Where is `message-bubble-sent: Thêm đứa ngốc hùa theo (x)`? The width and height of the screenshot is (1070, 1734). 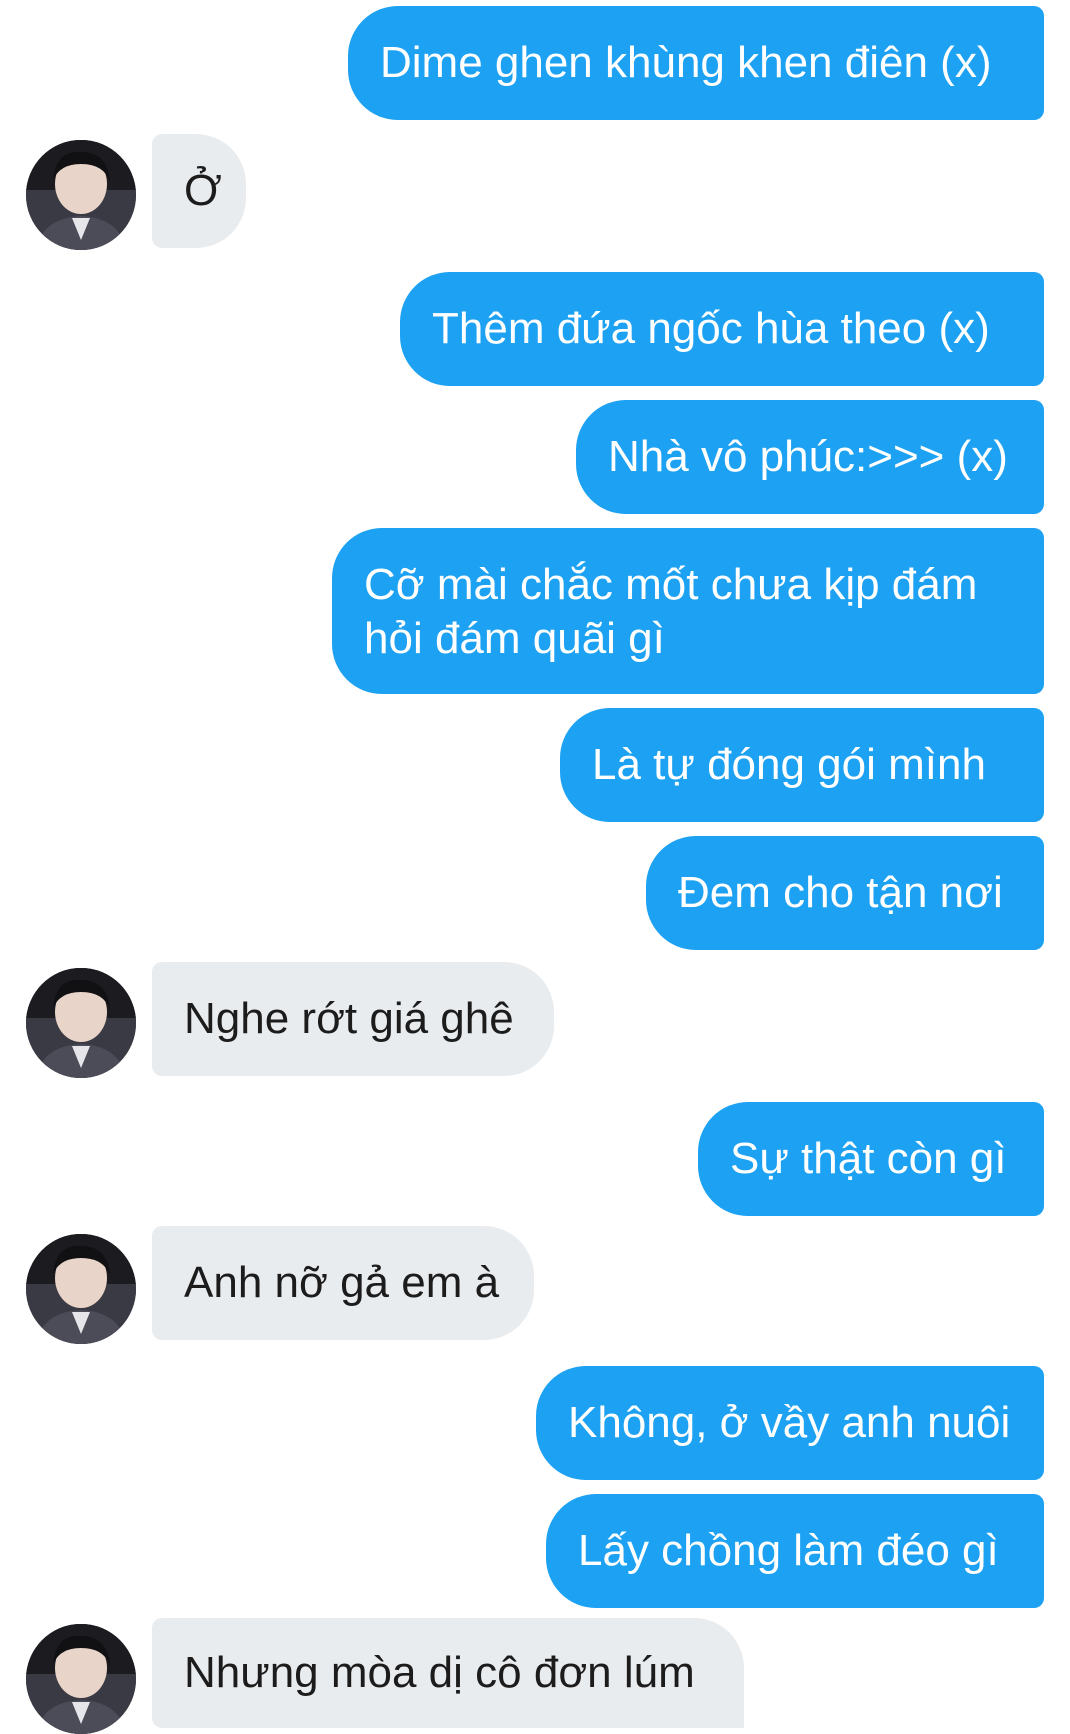 message-bubble-sent: Thêm đứa ngốc hùa theo (x) is located at coordinates (722, 329).